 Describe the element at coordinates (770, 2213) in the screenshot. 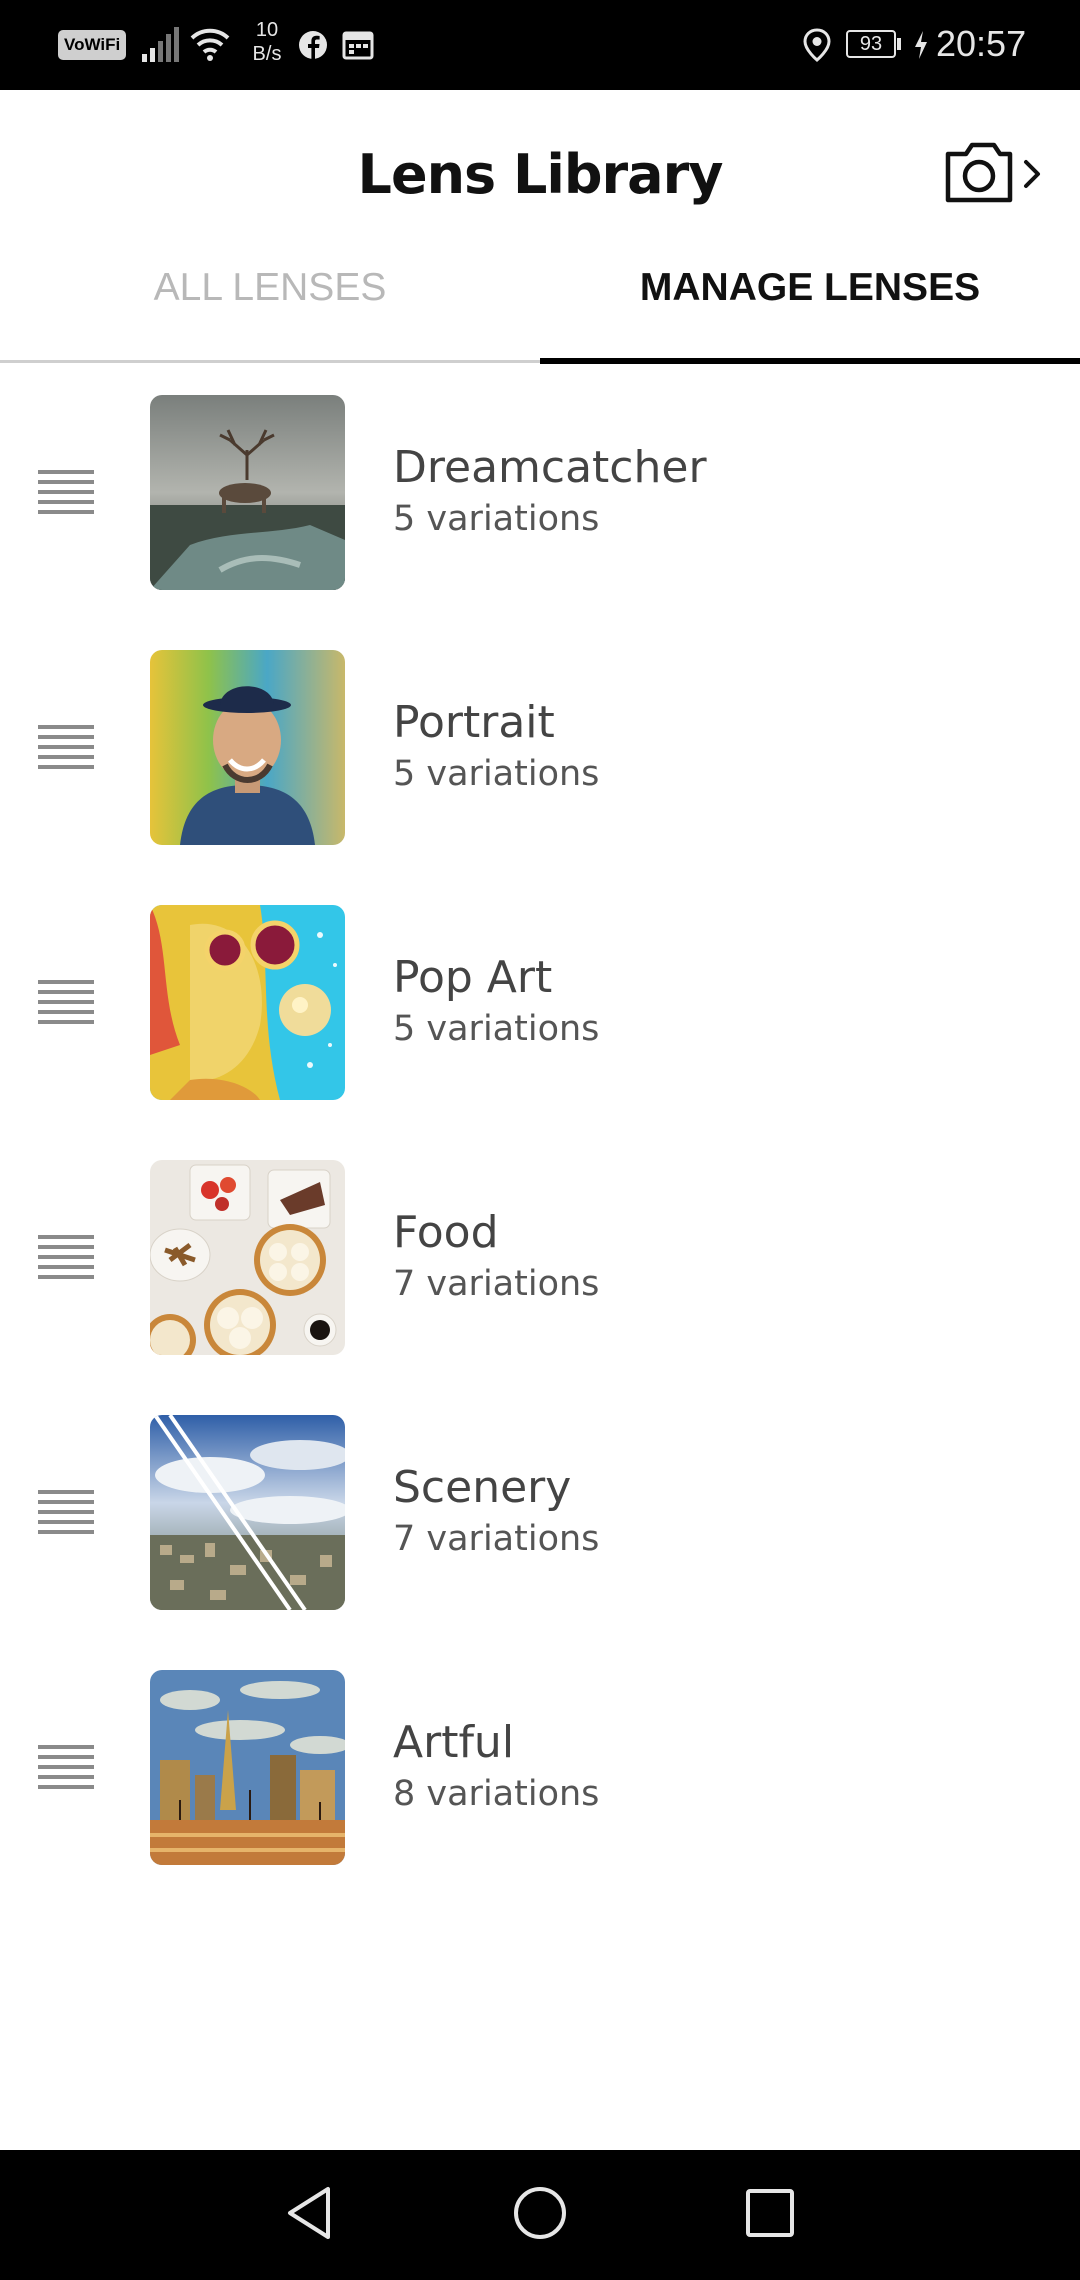

I see `recents-square-icon` at that location.